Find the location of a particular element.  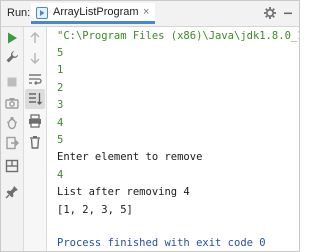

trash-icon is located at coordinates (35, 142).